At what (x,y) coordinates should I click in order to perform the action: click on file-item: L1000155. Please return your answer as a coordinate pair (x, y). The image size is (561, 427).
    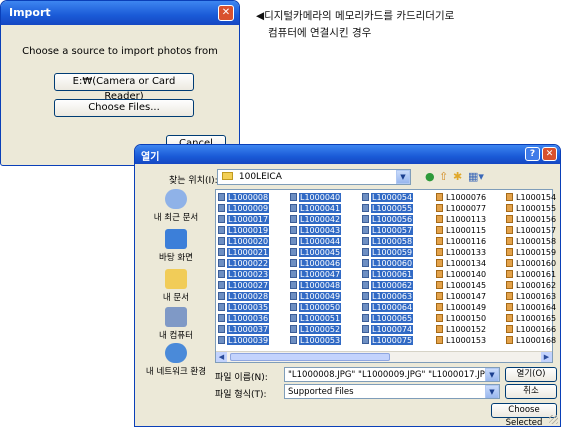
    Looking at the image, I should click on (531, 208).